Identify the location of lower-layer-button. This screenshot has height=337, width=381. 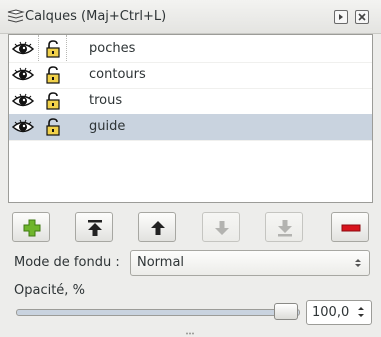
(221, 227).